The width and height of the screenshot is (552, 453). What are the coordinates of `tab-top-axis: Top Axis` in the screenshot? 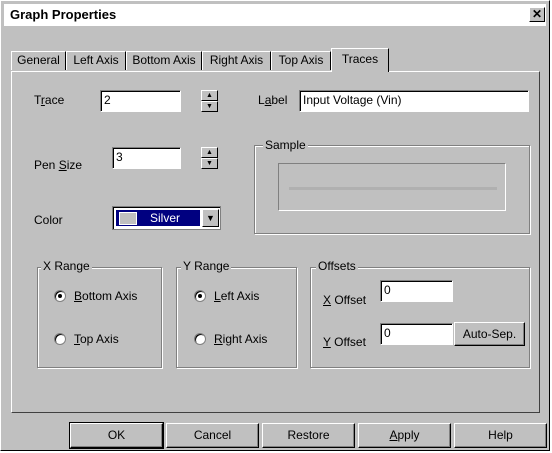 It's located at (301, 60).